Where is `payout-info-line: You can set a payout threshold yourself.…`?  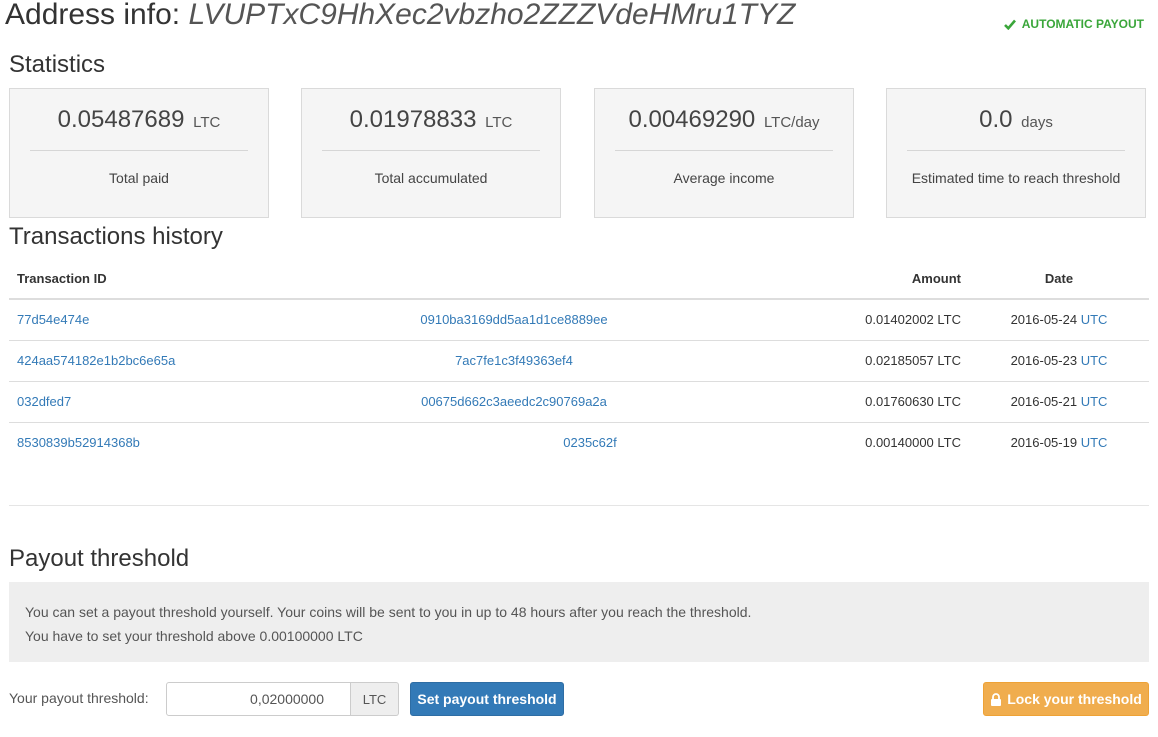 payout-info-line: You can set a payout threshold yourself.… is located at coordinates (388, 612).